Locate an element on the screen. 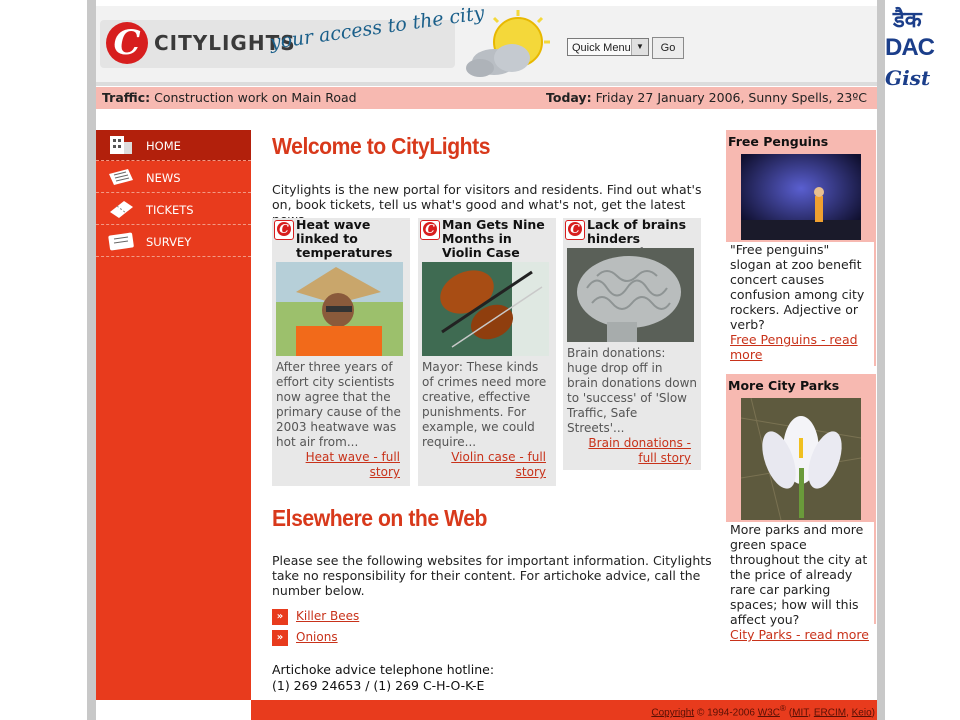 The height and width of the screenshot is (720, 960). cdac-gist-logo: डैक DAC Gist is located at coordinates (922, 50).